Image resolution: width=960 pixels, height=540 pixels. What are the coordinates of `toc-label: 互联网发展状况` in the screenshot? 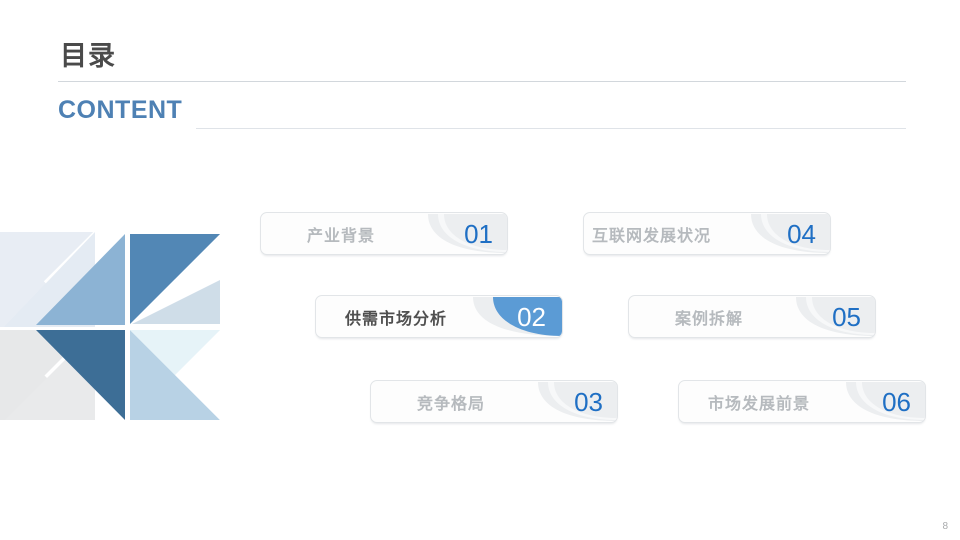 It's located at (652, 236).